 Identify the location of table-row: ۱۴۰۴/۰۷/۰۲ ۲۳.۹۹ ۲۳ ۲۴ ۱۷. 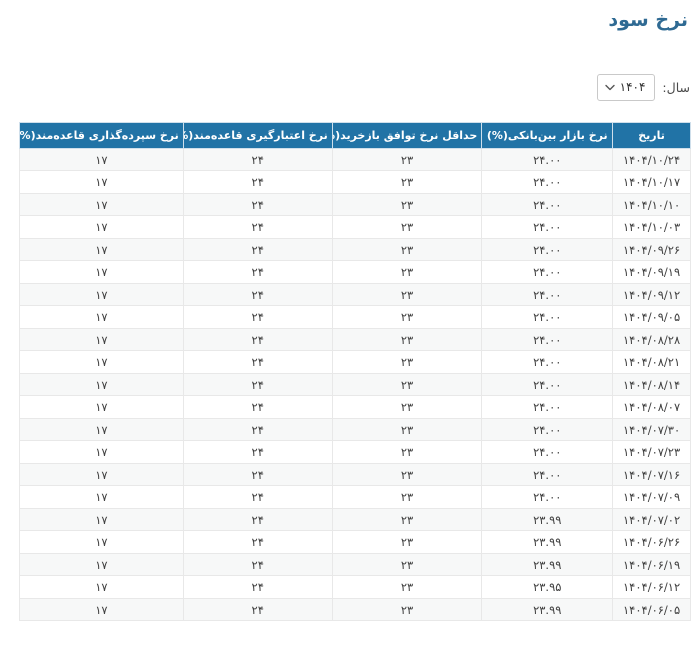
(355, 519).